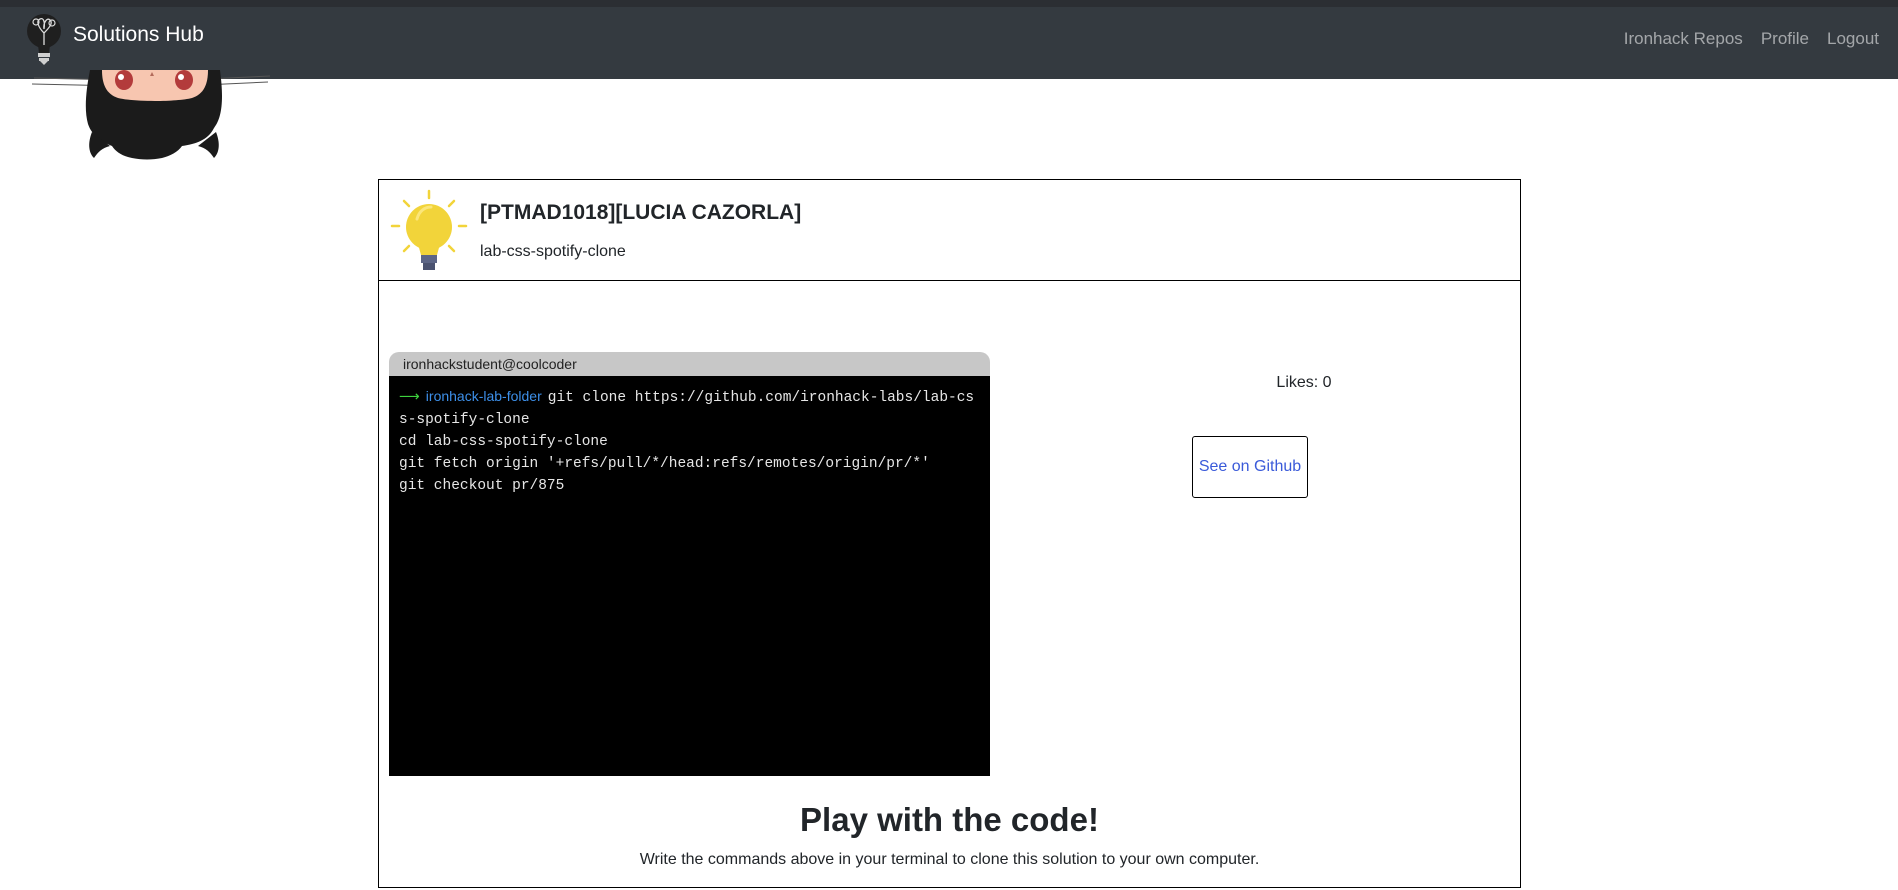  Describe the element at coordinates (503, 442) in the screenshot. I see `command-cd: cd lab-css-spotify-clone` at that location.